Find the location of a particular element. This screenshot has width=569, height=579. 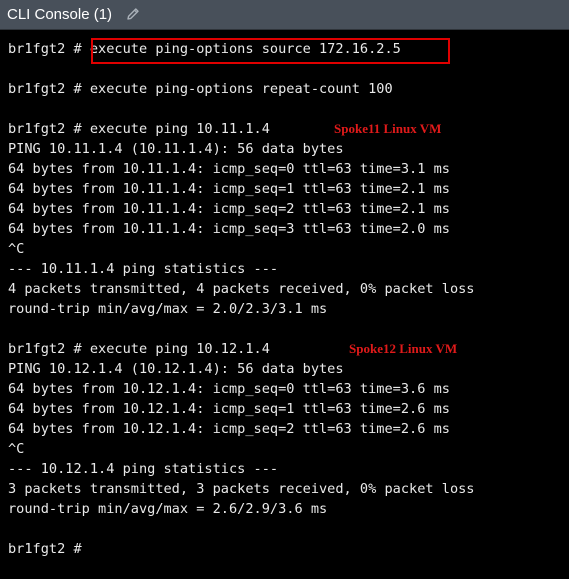

console-line: --- 10.12.1.4 ping statistics --- is located at coordinates (143, 469).